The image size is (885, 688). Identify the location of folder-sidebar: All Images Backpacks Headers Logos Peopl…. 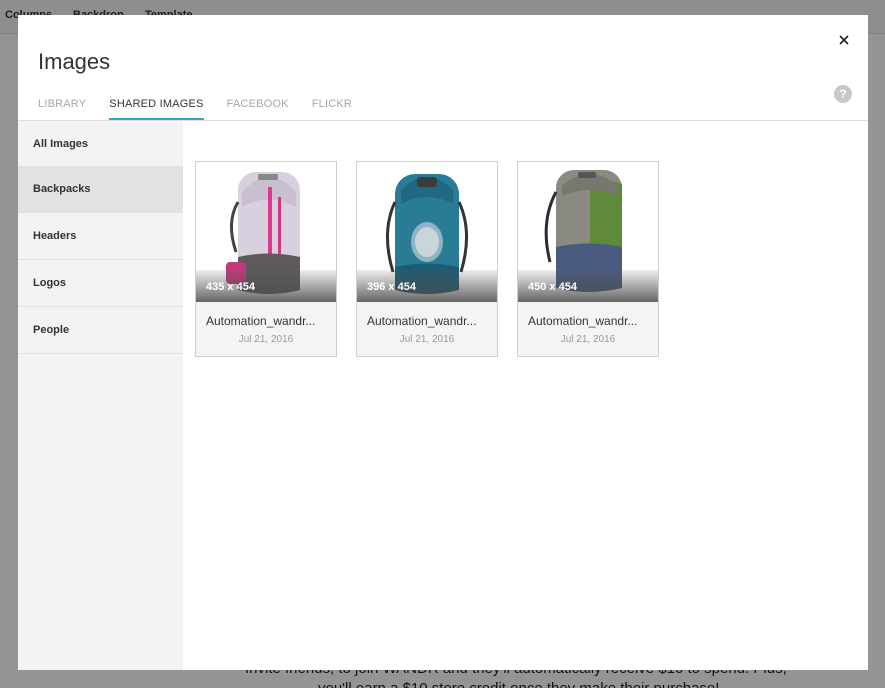
(100, 395).